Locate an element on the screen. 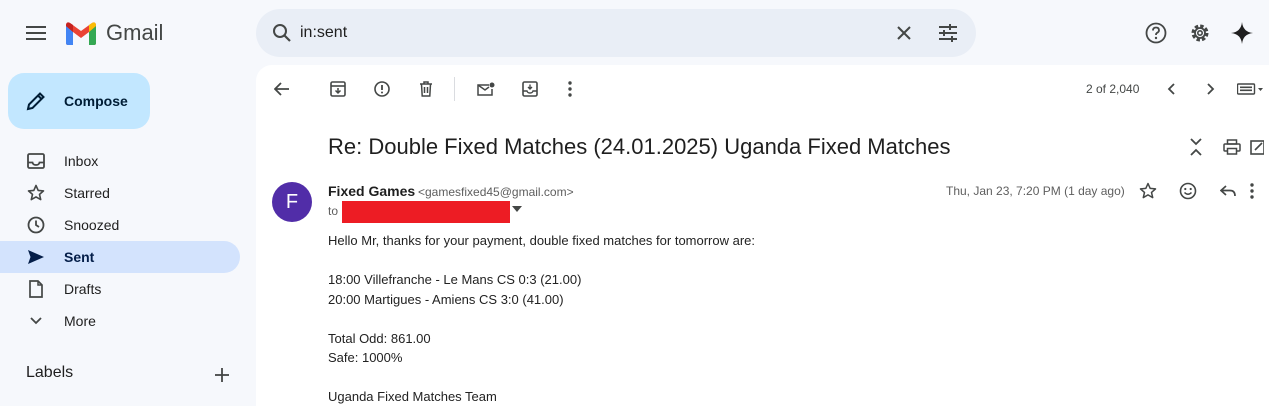 The image size is (1269, 406). search-button is located at coordinates (282, 33).